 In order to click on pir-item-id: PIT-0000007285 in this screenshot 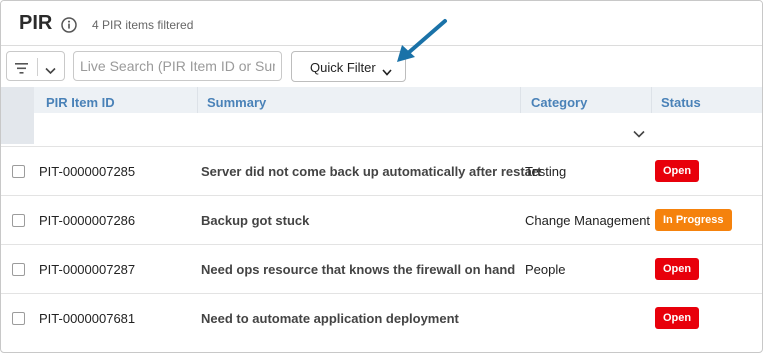, I will do `click(87, 171)`.